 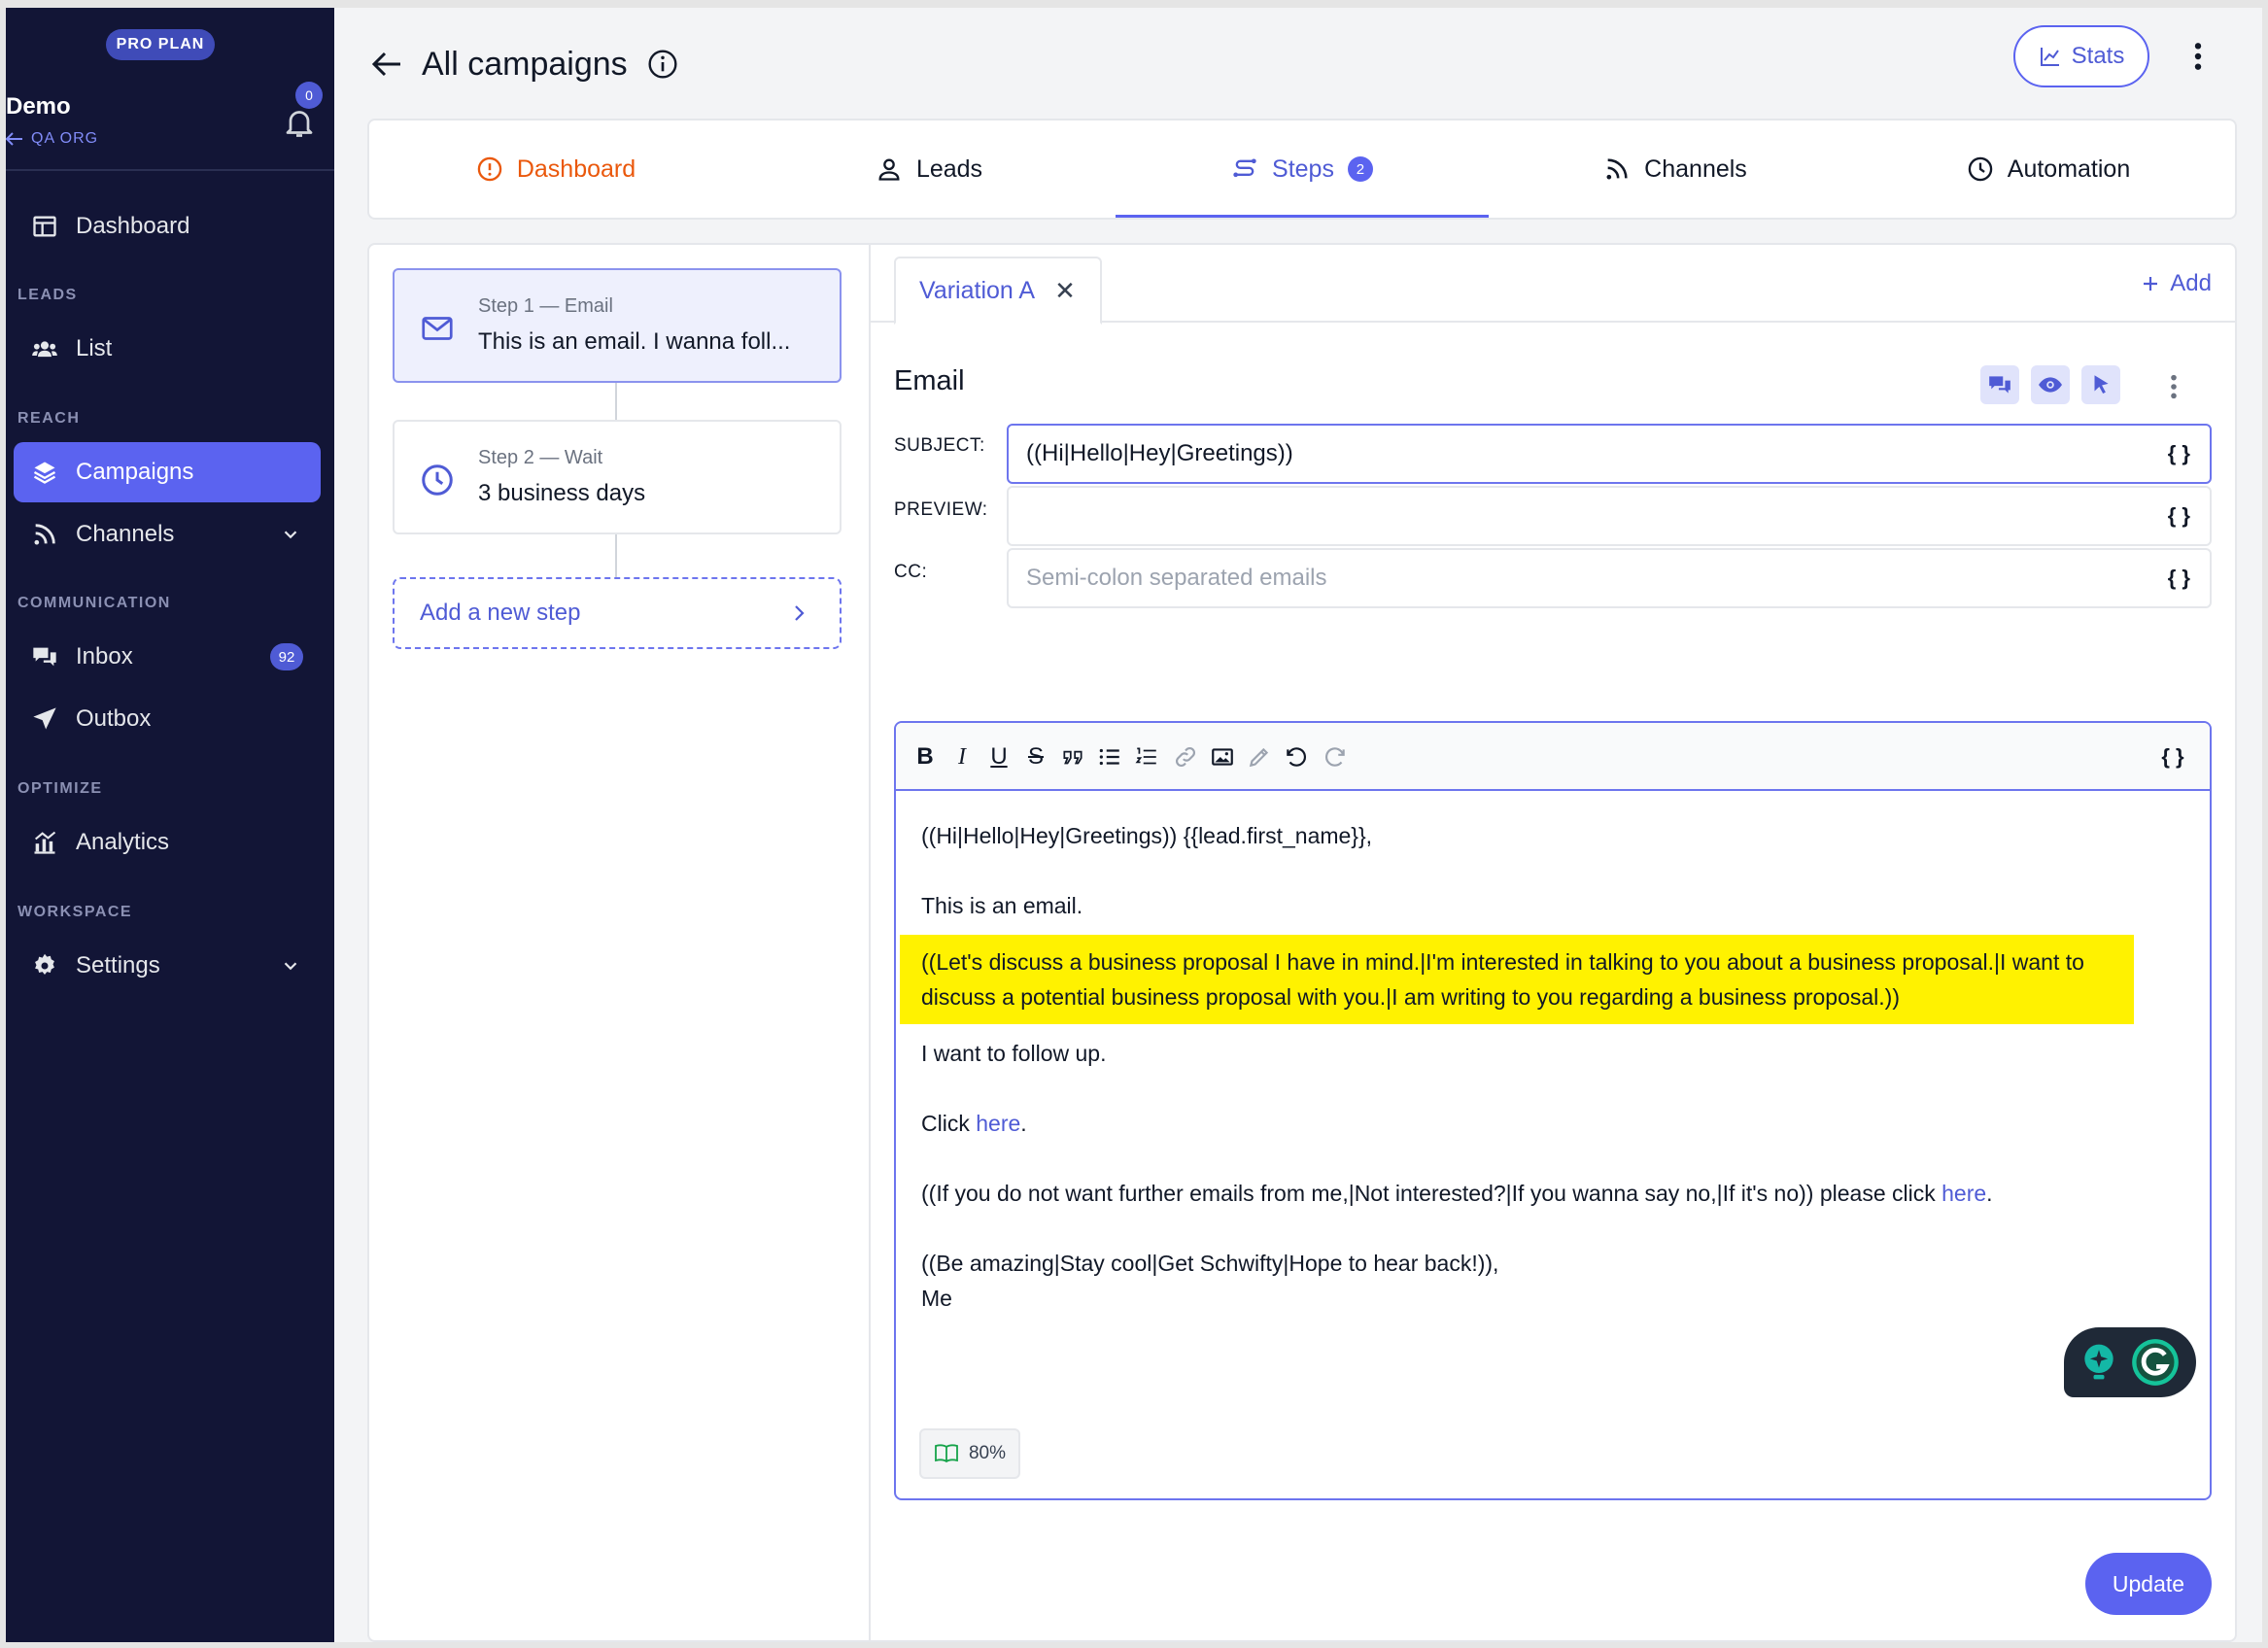 I want to click on steps-count-badge: 2, so click(x=1360, y=169).